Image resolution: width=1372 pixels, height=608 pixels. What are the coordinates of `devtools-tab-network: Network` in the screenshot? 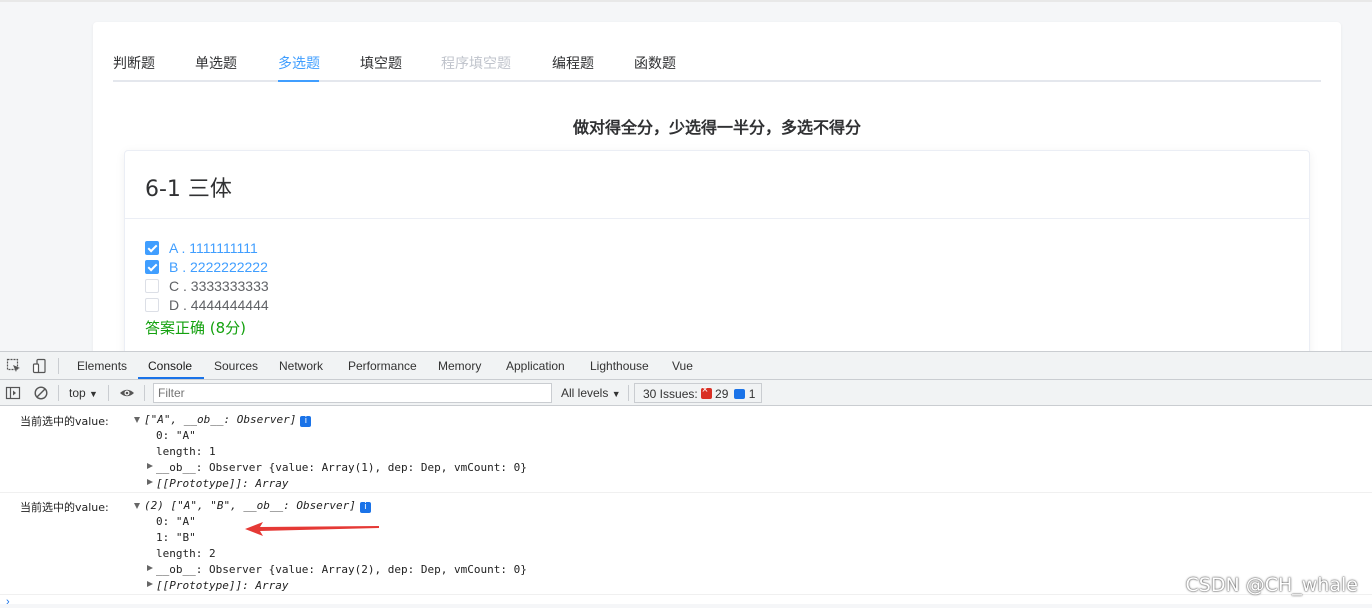 It's located at (301, 366).